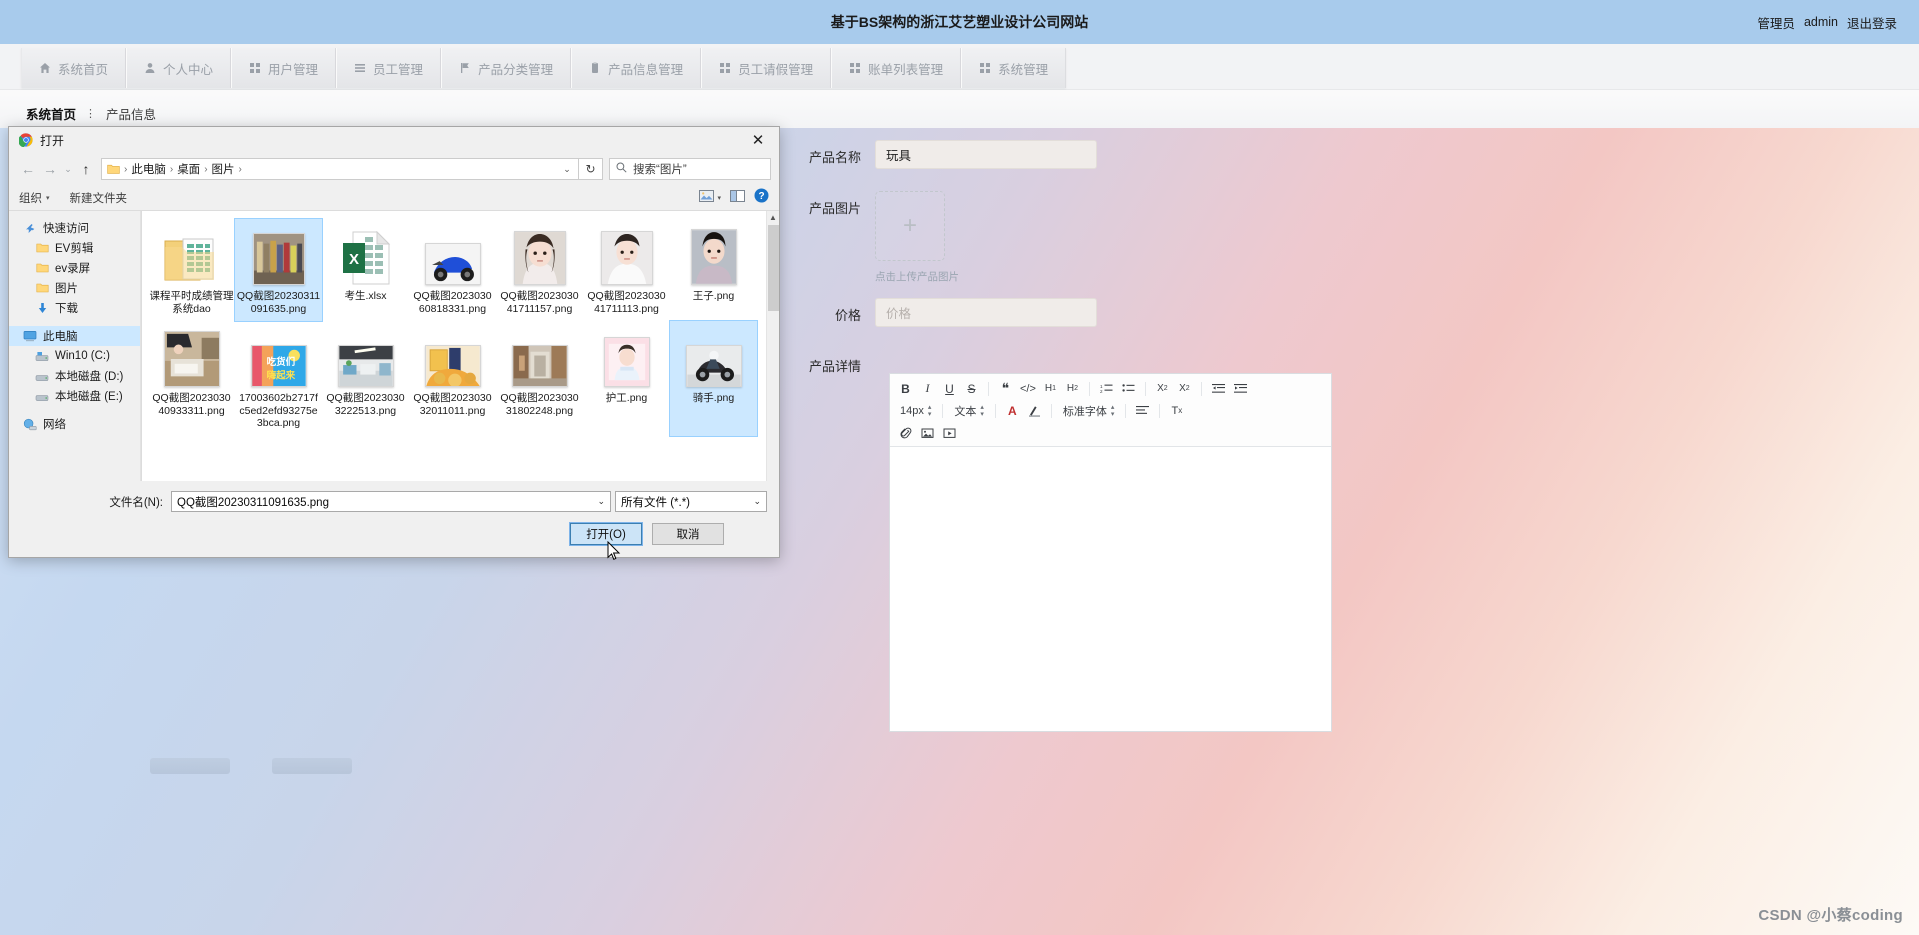 This screenshot has height=935, width=1919. What do you see at coordinates (278, 410) in the screenshot?
I see `file-name: 17003602b2717fc5ed2efd93275e3bca.png` at bounding box center [278, 410].